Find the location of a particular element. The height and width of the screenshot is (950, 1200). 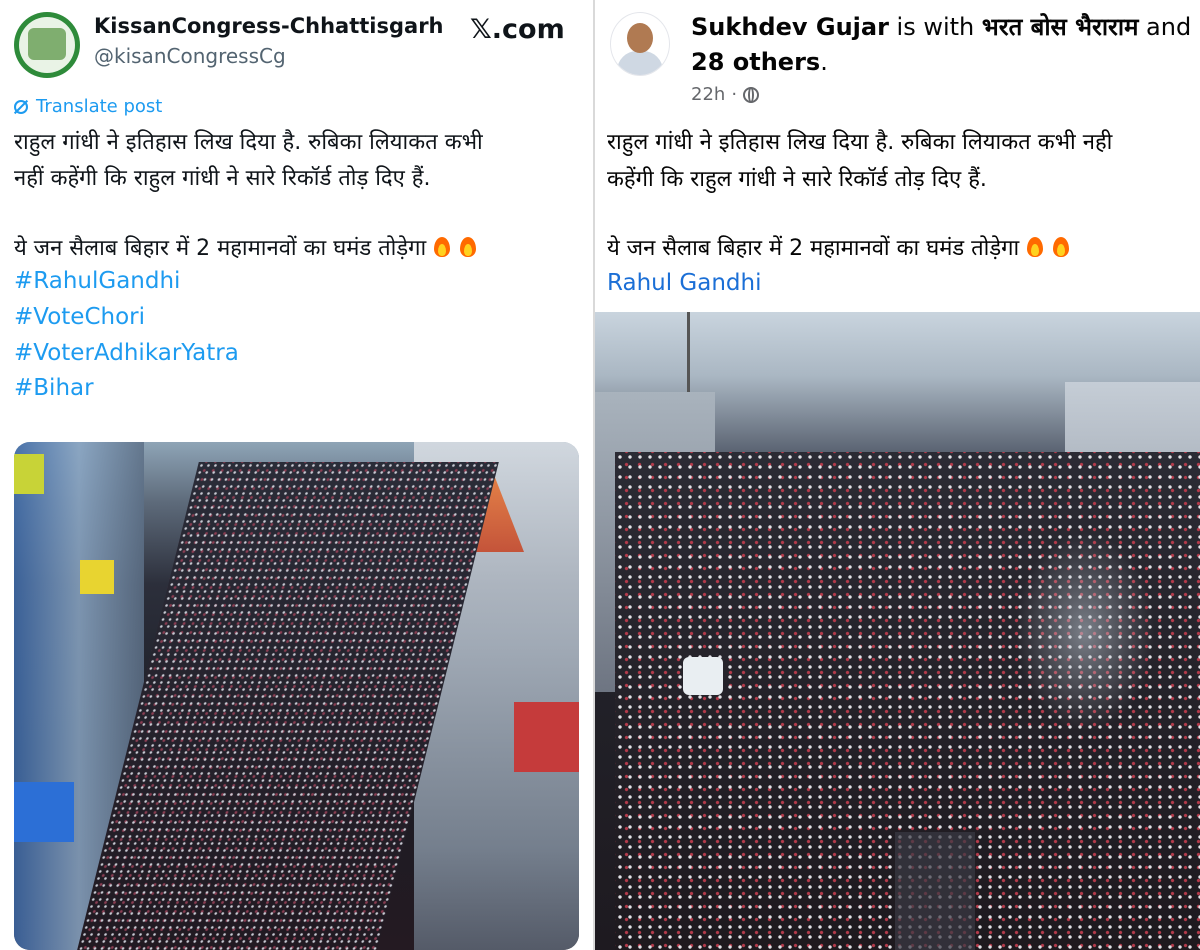

media-pole is located at coordinates (688, 357).